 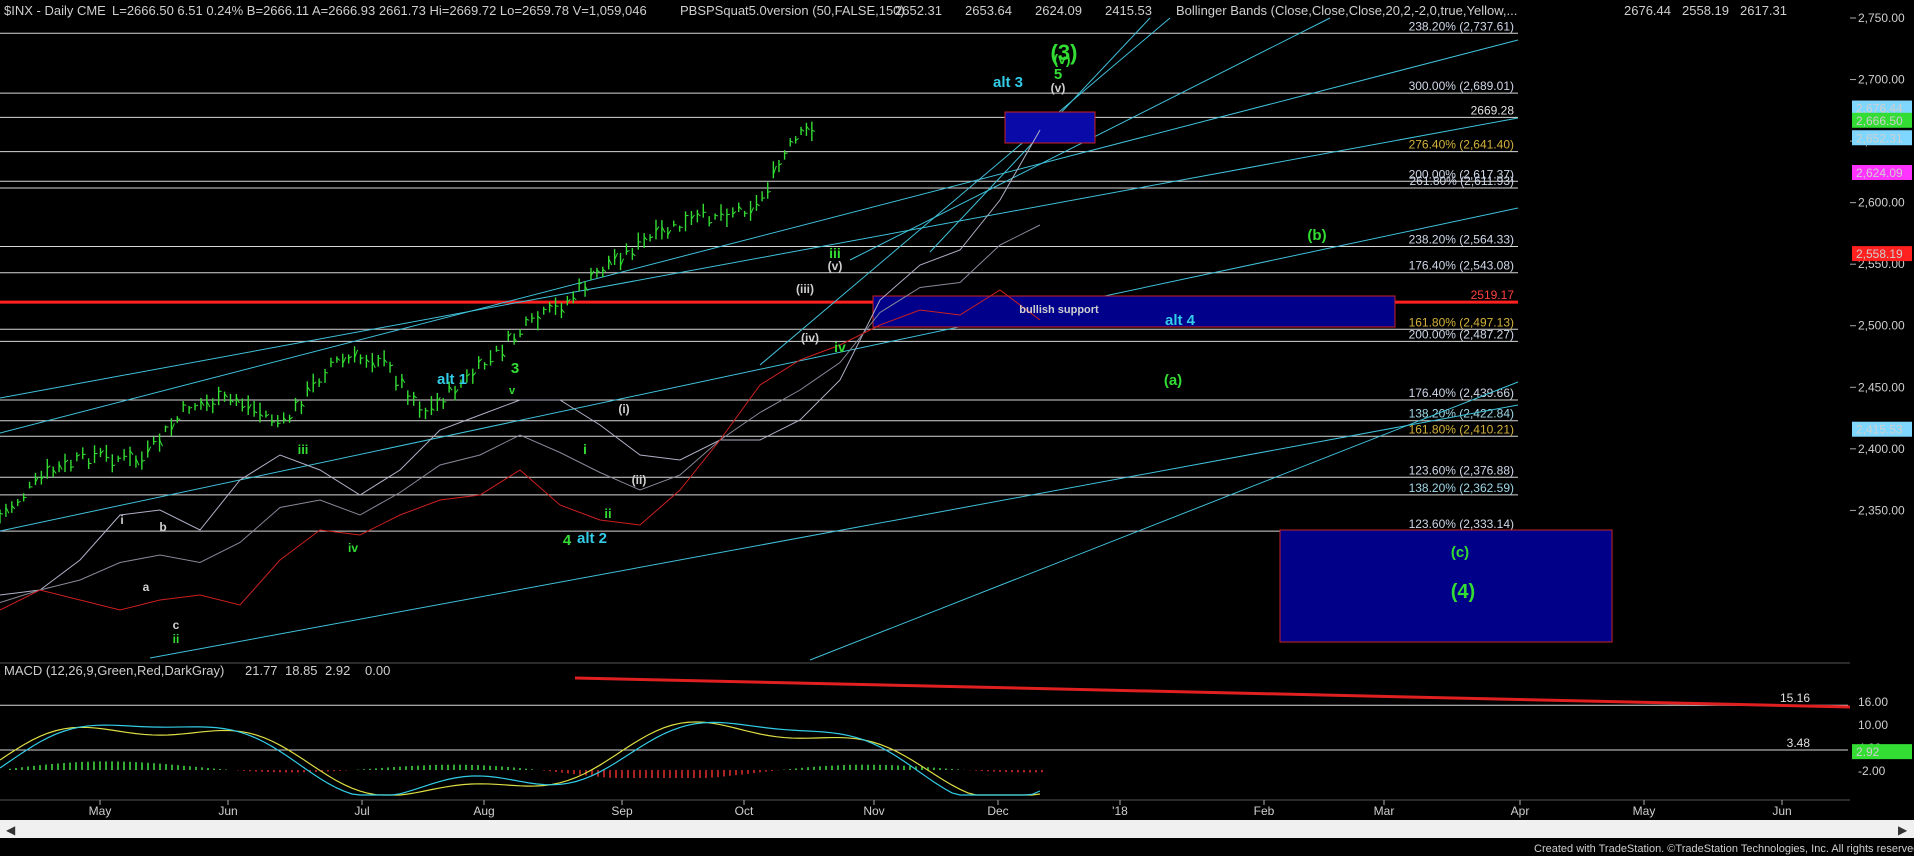 What do you see at coordinates (810, 338) in the screenshot?
I see `wave-label: (iv)` at bounding box center [810, 338].